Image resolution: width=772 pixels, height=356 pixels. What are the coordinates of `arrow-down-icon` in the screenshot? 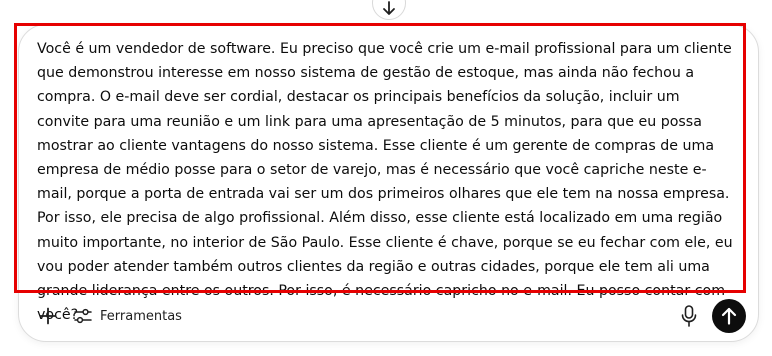 It's located at (389, 8).